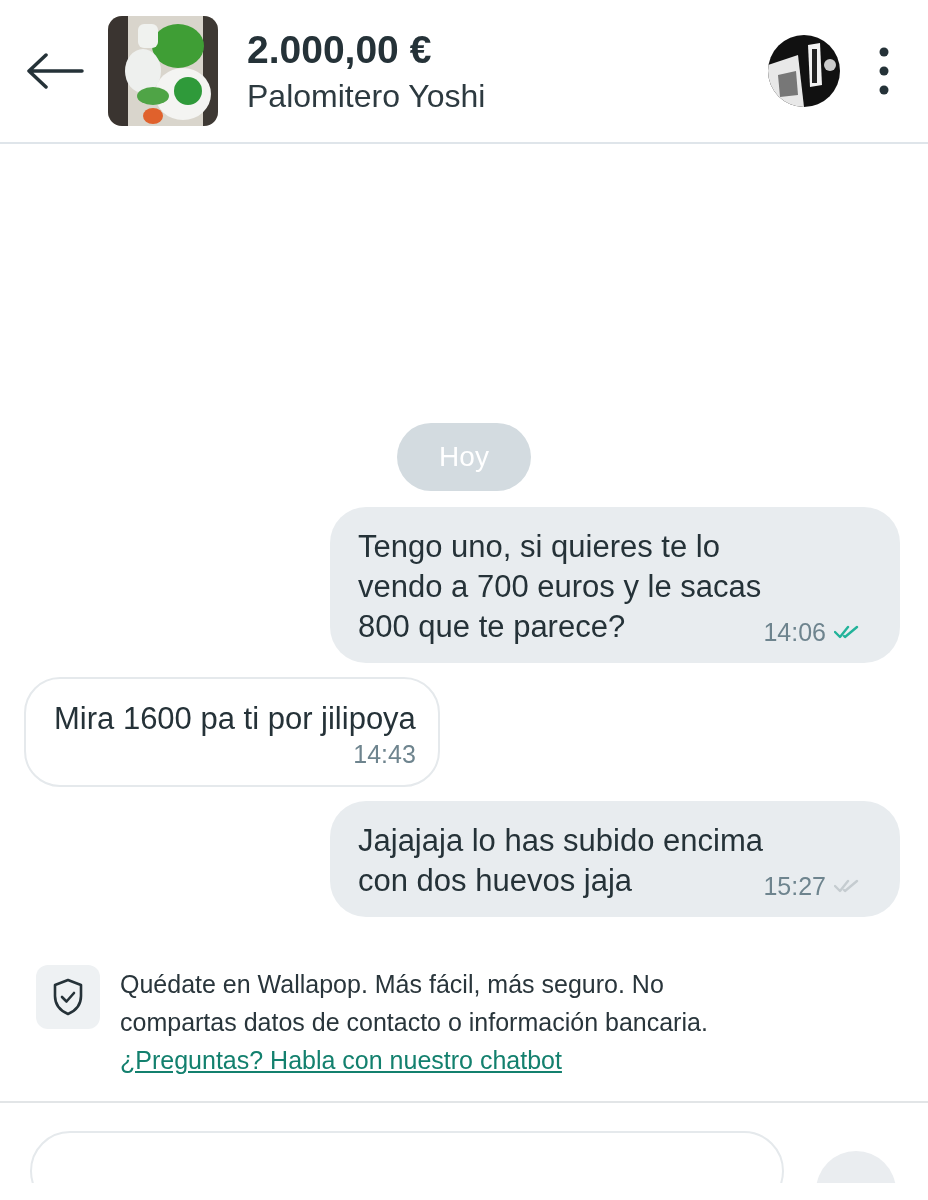  Describe the element at coordinates (384, 754) in the screenshot. I see `message-time: 14:43` at that location.